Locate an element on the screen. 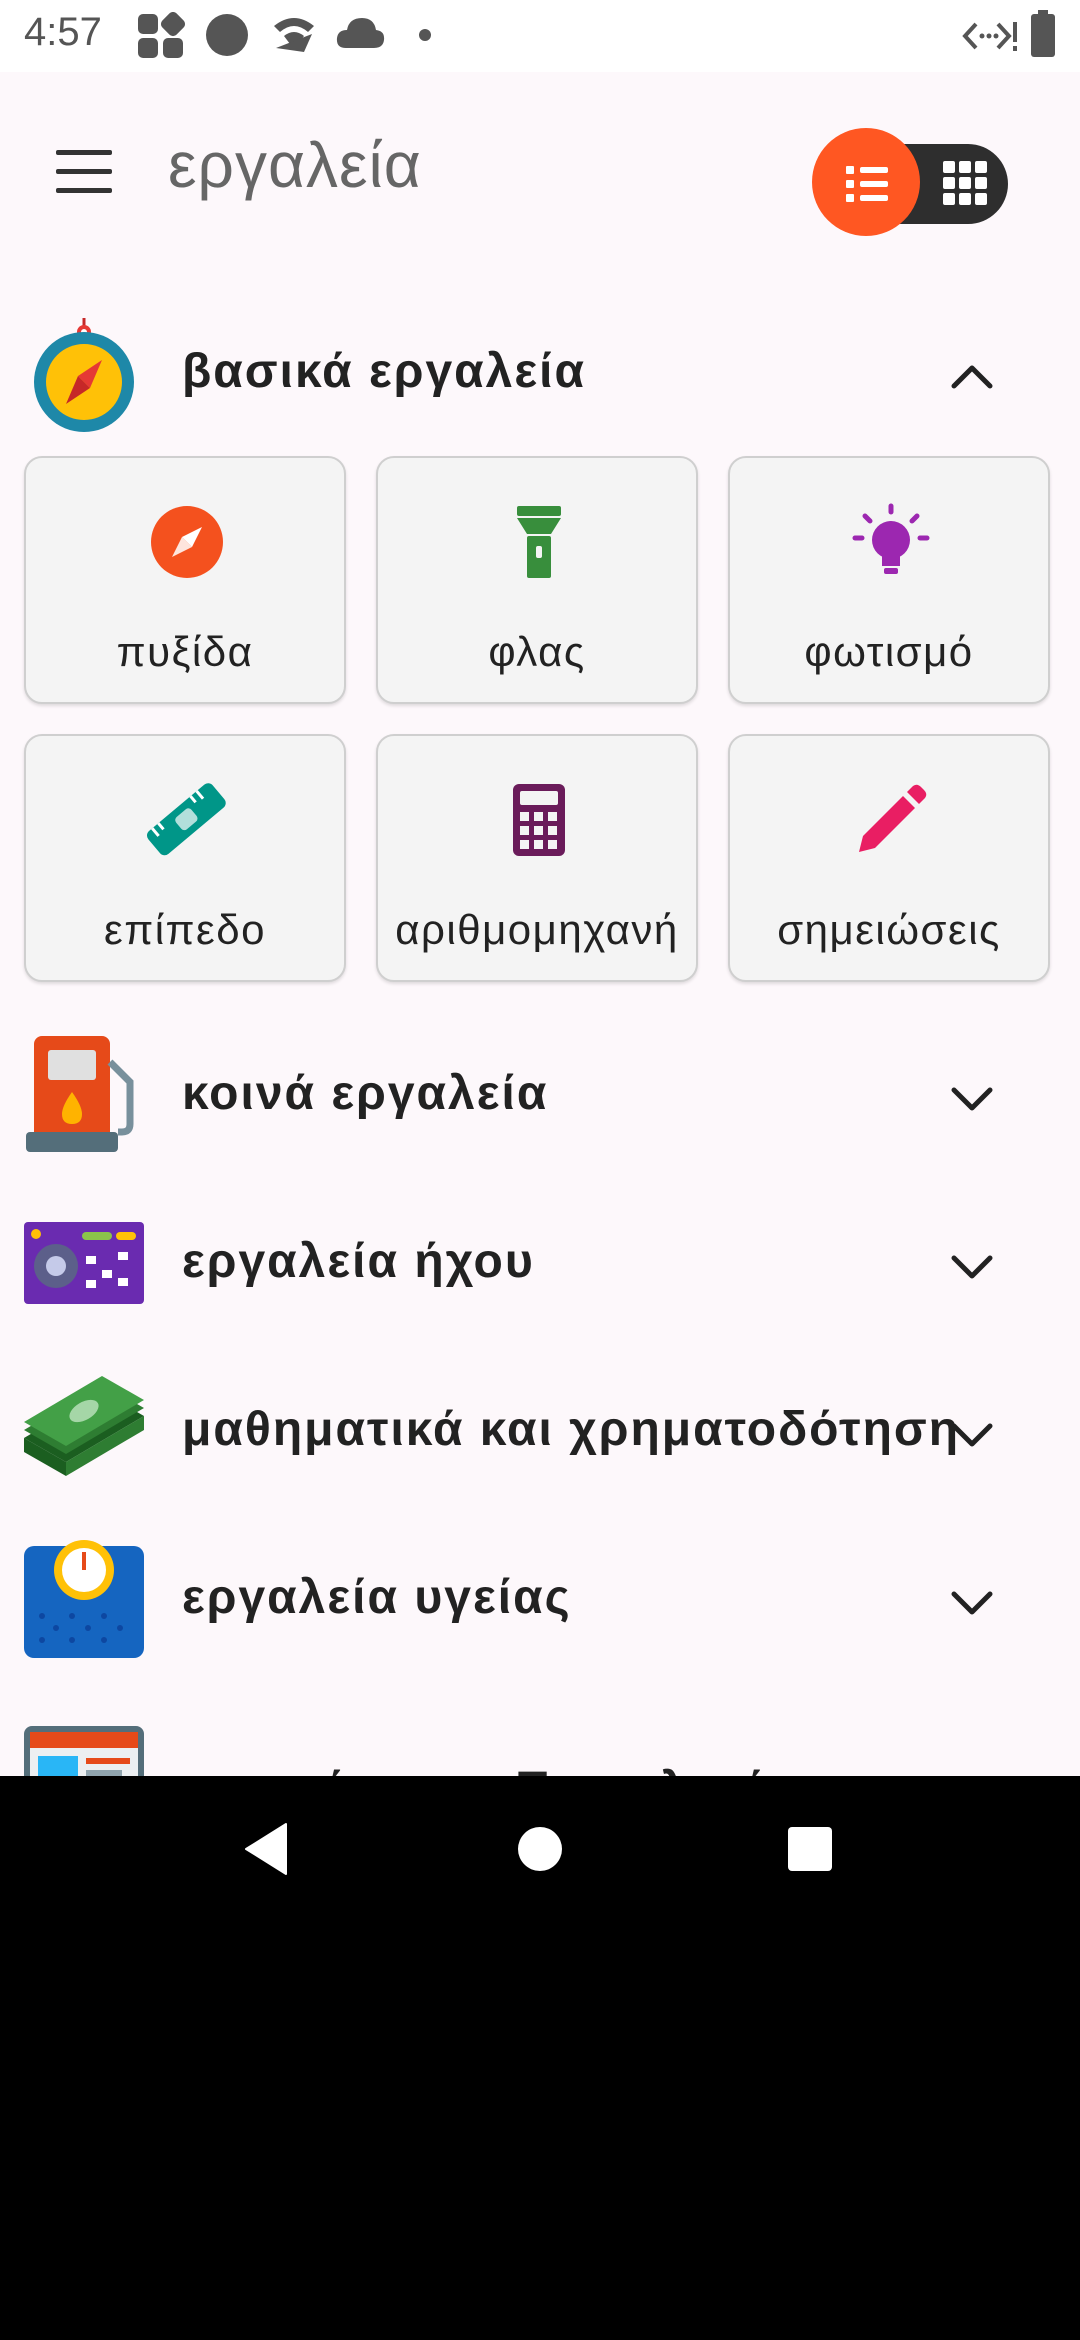 This screenshot has width=1080, height=2340. view-mode-toggle is located at coordinates (910, 182).